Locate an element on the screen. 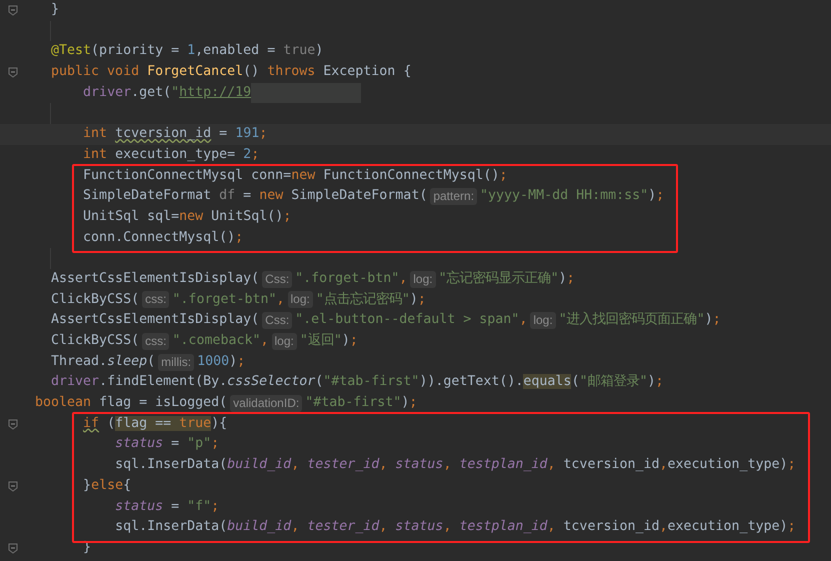  code-text: ".comeback", is located at coordinates (220, 341).